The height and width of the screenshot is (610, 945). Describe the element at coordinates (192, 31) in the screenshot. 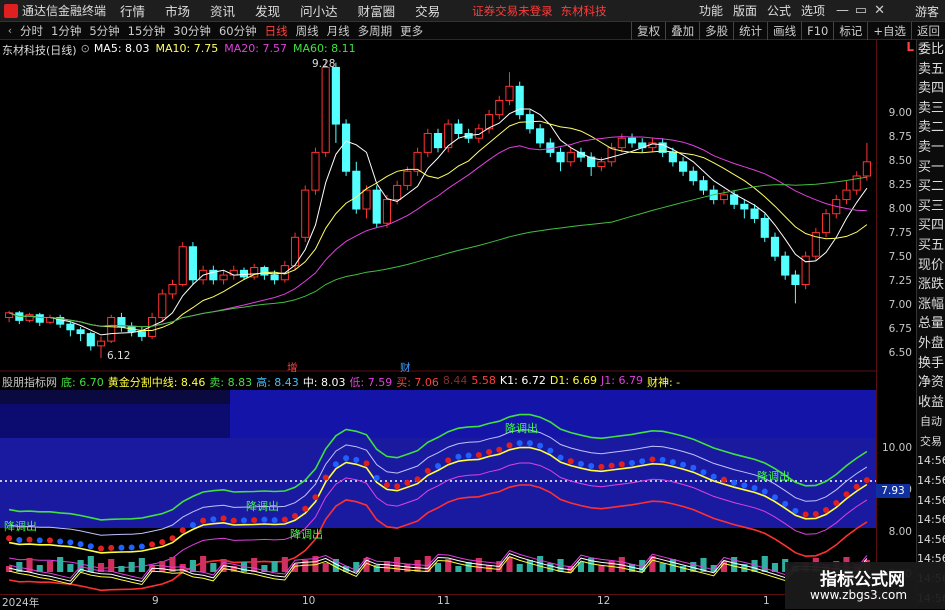

I see `period-tab: 30分钟` at that location.